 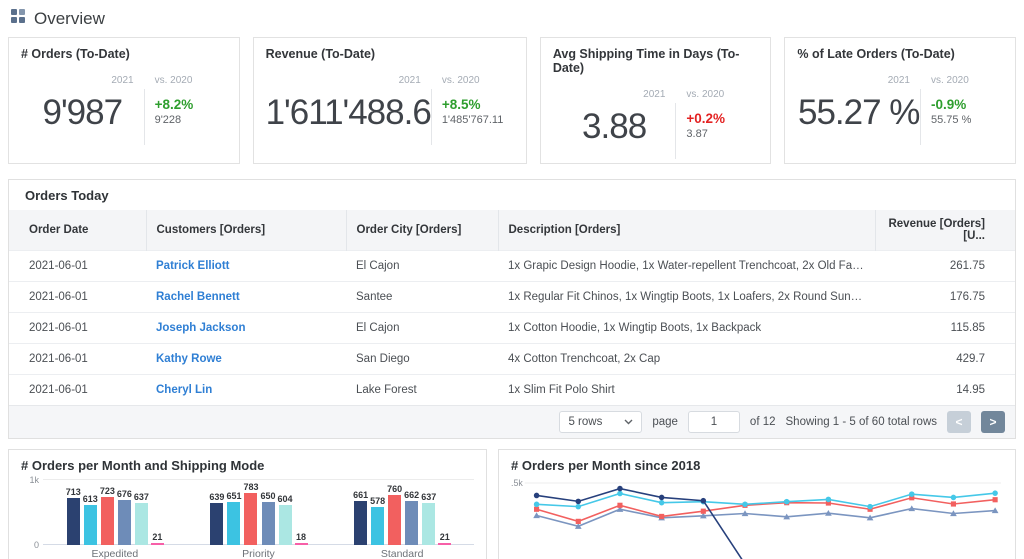 I want to click on y-tick-label: 1k, so click(x=34, y=480).